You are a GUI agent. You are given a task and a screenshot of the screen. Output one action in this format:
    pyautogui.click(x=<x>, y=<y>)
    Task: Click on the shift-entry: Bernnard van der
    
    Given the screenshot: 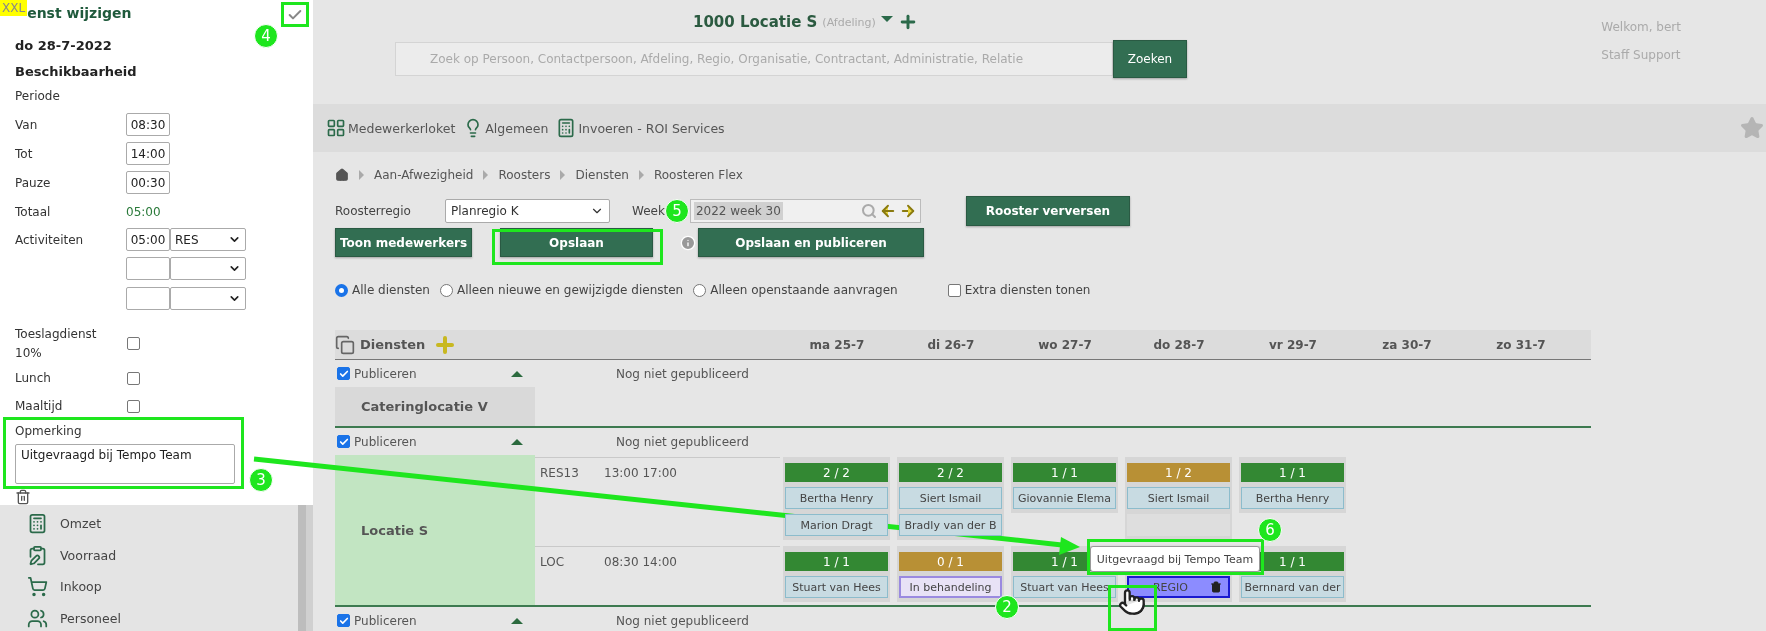 What is the action you would take?
    pyautogui.click(x=1292, y=587)
    